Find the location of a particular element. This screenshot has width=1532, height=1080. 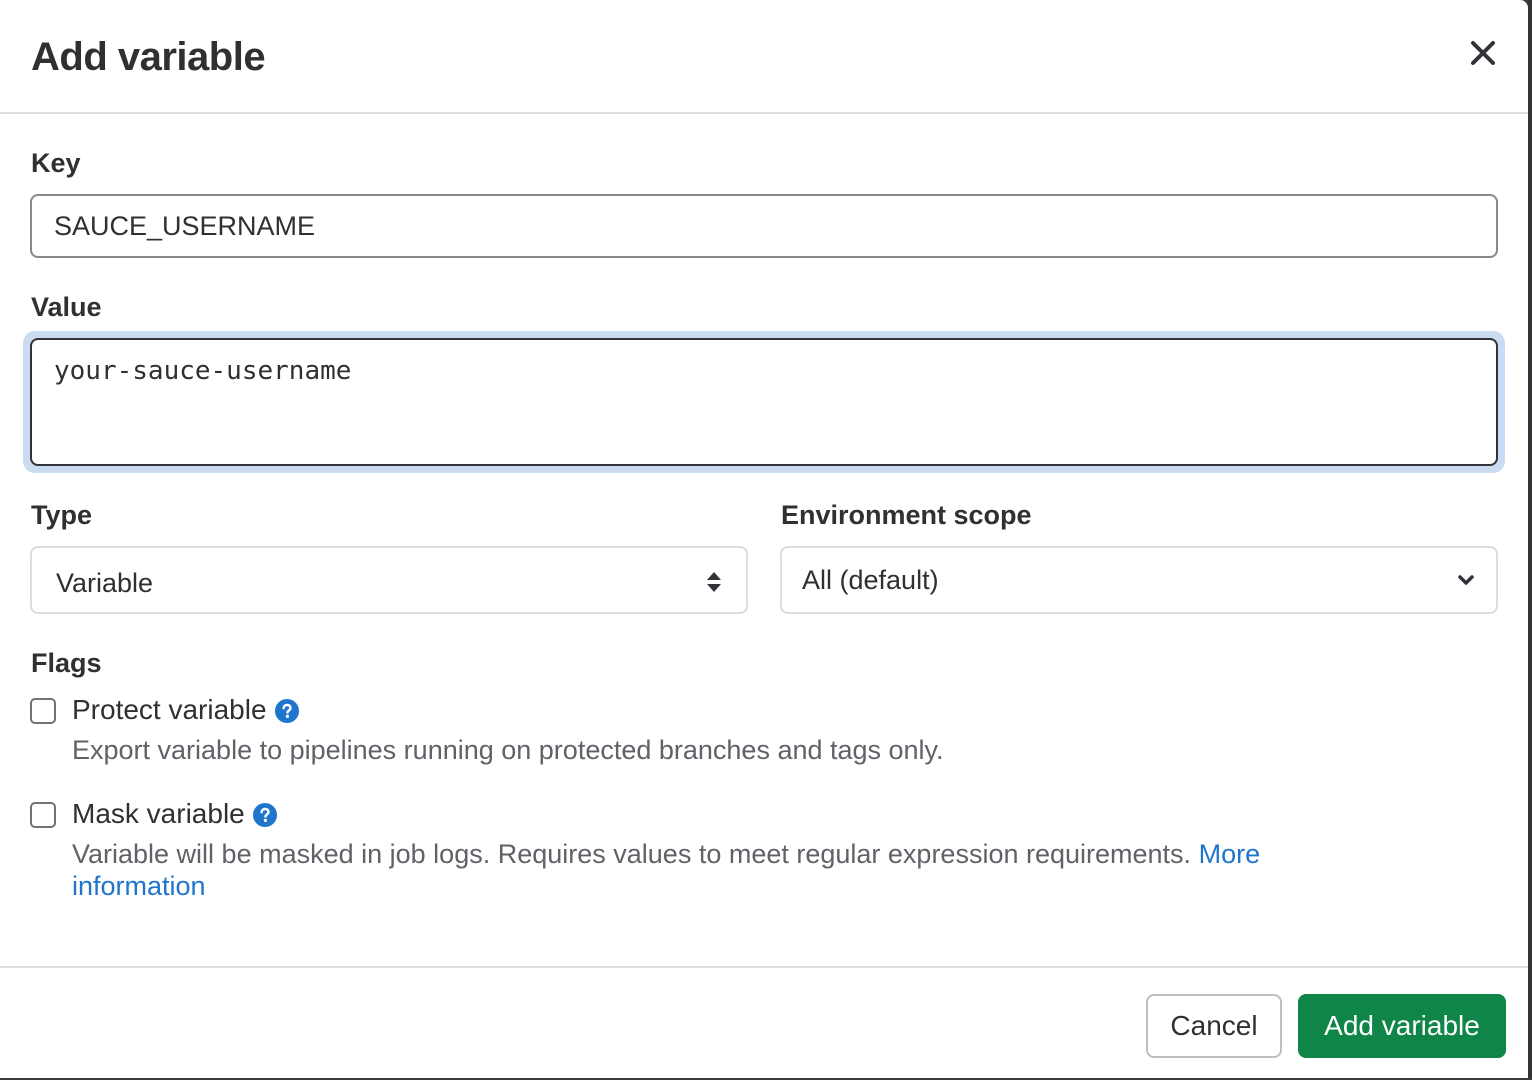

environment-scope-label: Environment scope is located at coordinates (906, 515).